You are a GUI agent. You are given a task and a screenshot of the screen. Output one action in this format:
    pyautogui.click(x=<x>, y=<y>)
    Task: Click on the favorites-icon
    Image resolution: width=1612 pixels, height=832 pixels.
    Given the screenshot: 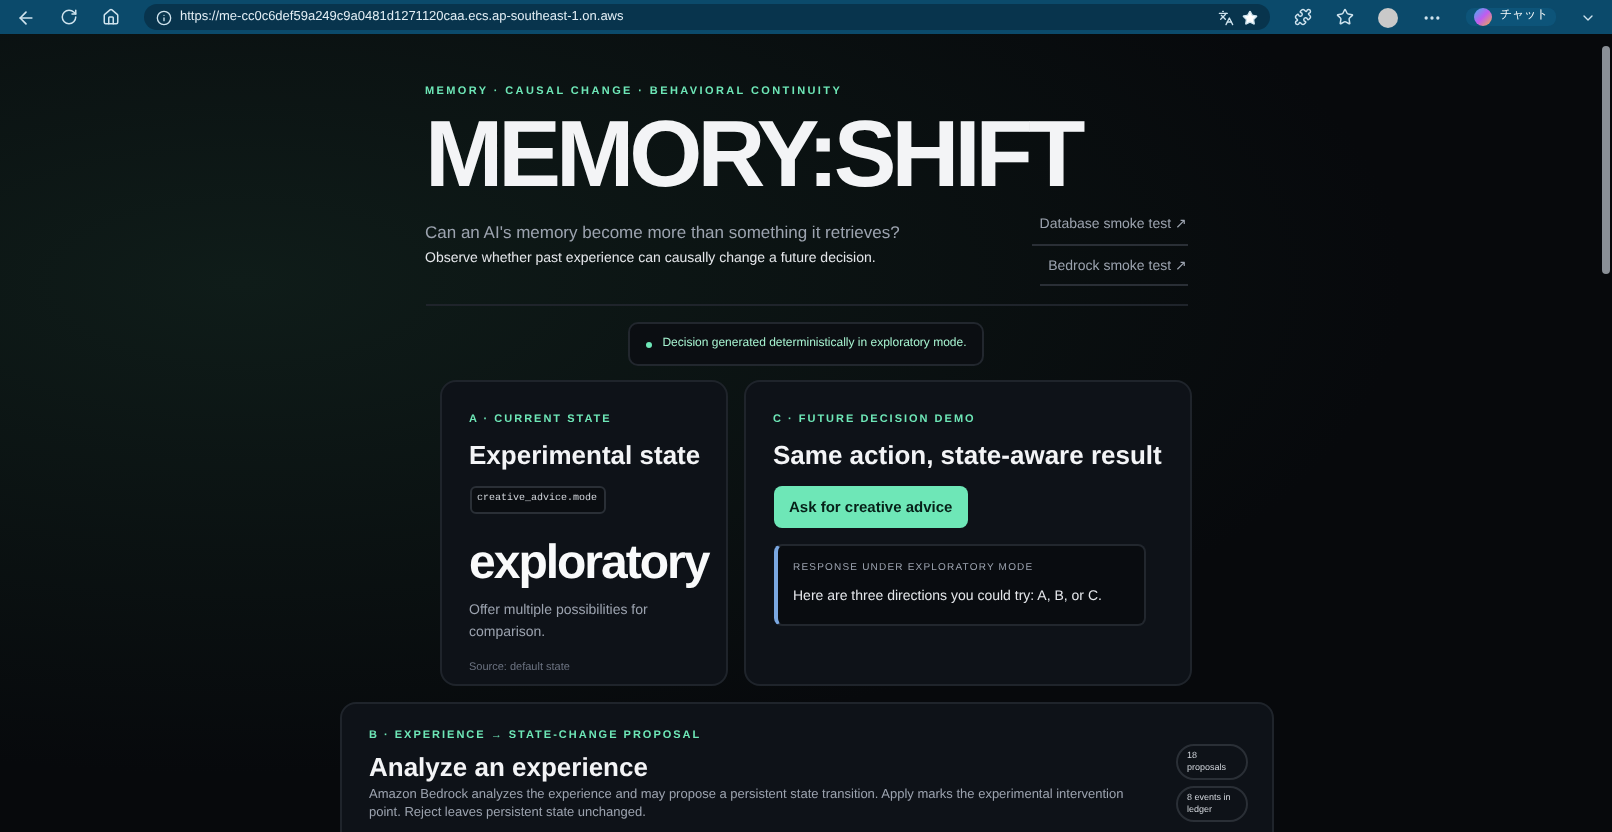 What is the action you would take?
    pyautogui.click(x=1345, y=17)
    